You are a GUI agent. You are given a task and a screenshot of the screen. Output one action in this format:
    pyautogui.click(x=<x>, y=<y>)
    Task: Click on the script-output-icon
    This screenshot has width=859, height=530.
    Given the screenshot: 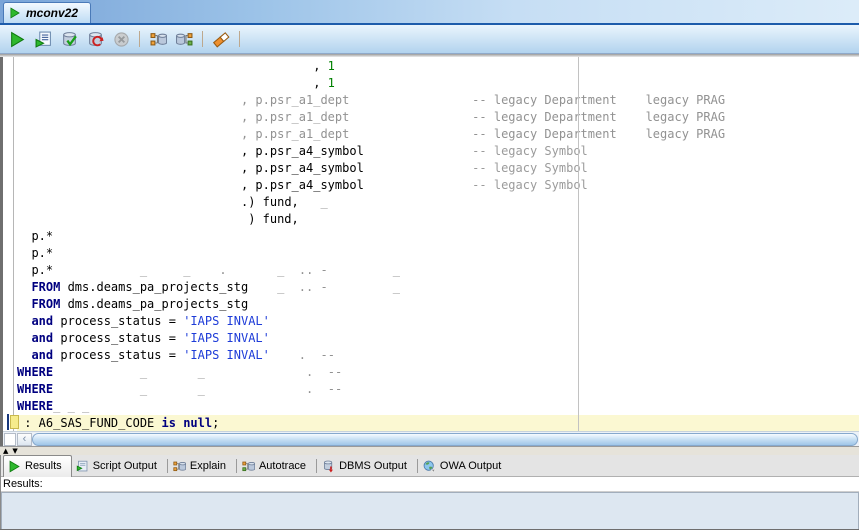 What is the action you would take?
    pyautogui.click(x=82, y=466)
    